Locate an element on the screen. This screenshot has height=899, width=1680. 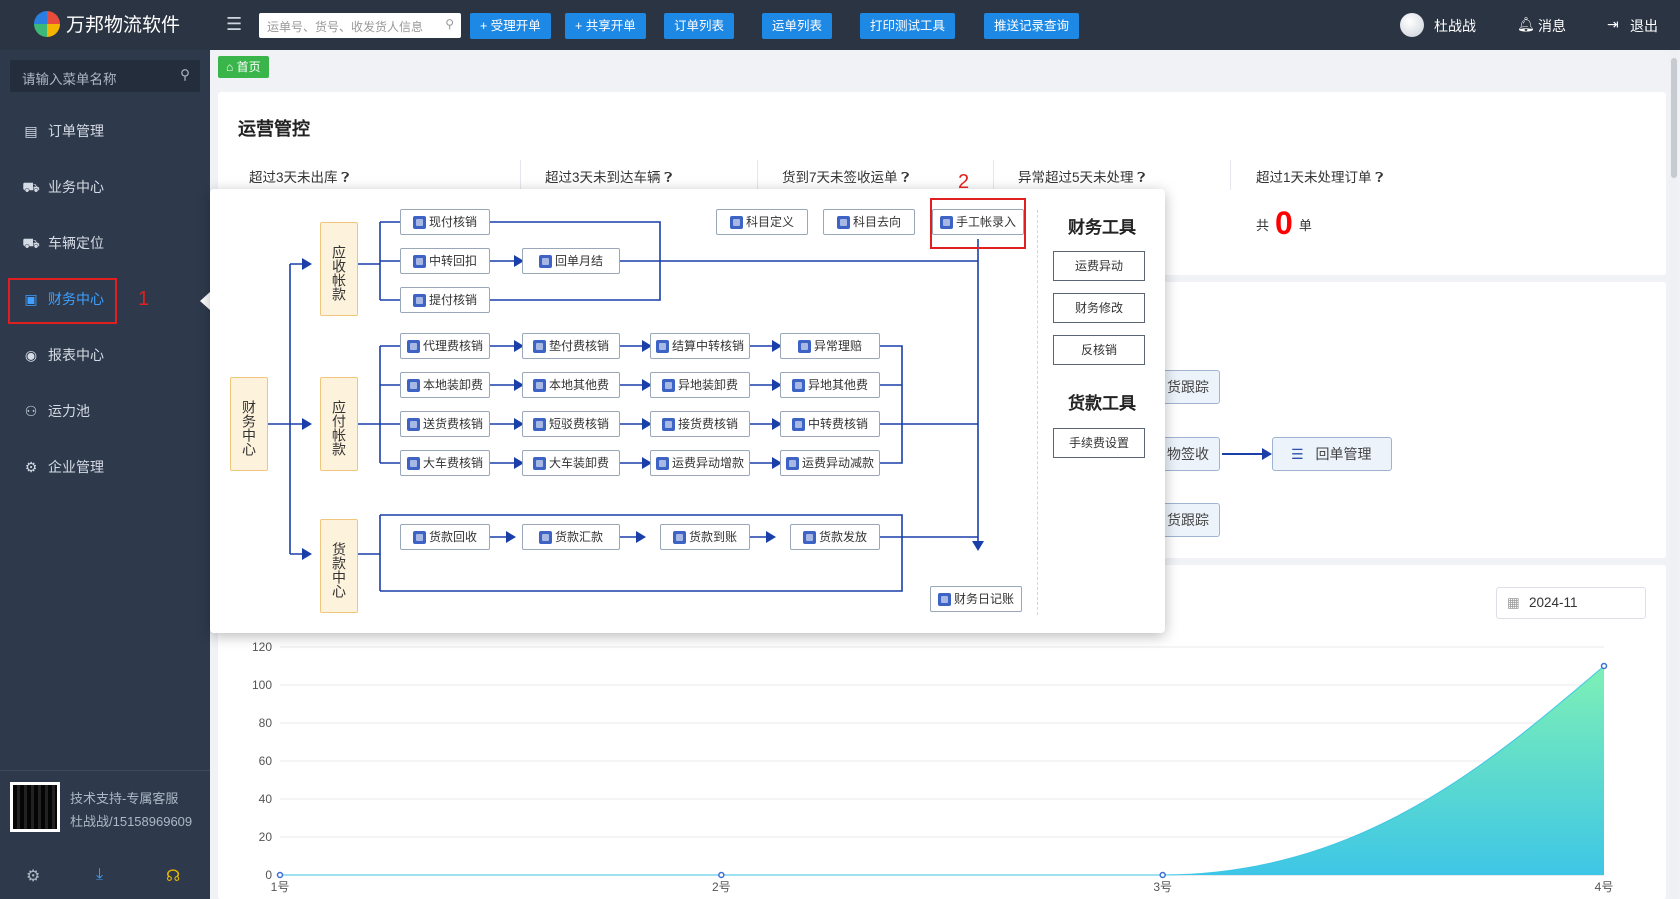
waybill-search-input: 运单号、货号、收发货人信息 ⚲ is located at coordinates (360, 25).